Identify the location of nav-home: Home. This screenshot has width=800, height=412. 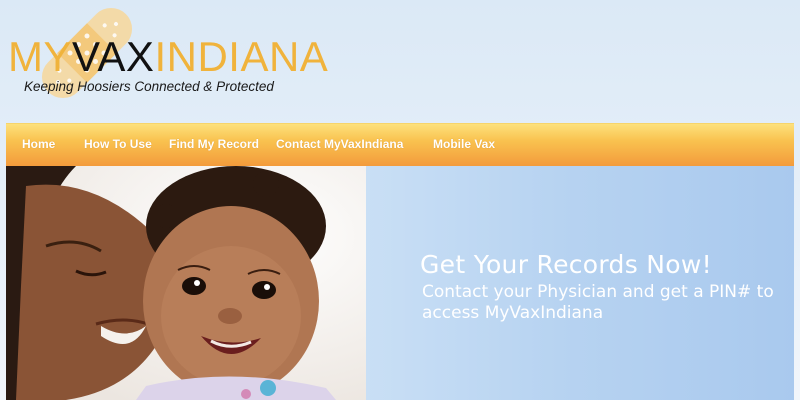
(38, 144).